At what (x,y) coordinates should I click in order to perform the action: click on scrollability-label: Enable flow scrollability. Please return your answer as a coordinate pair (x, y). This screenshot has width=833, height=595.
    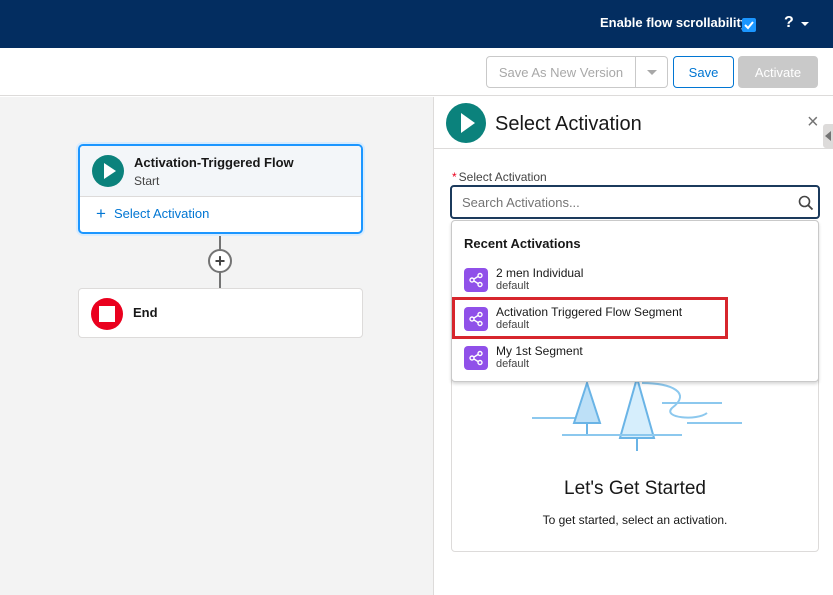
    Looking at the image, I should click on (674, 22).